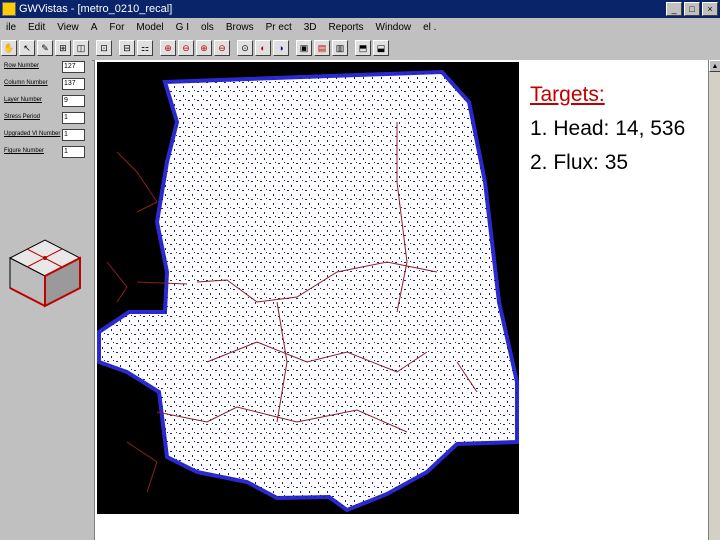  Describe the element at coordinates (32, 134) in the screenshot. I see `upgraded-number-label: Upgraded Vl Number` at that location.